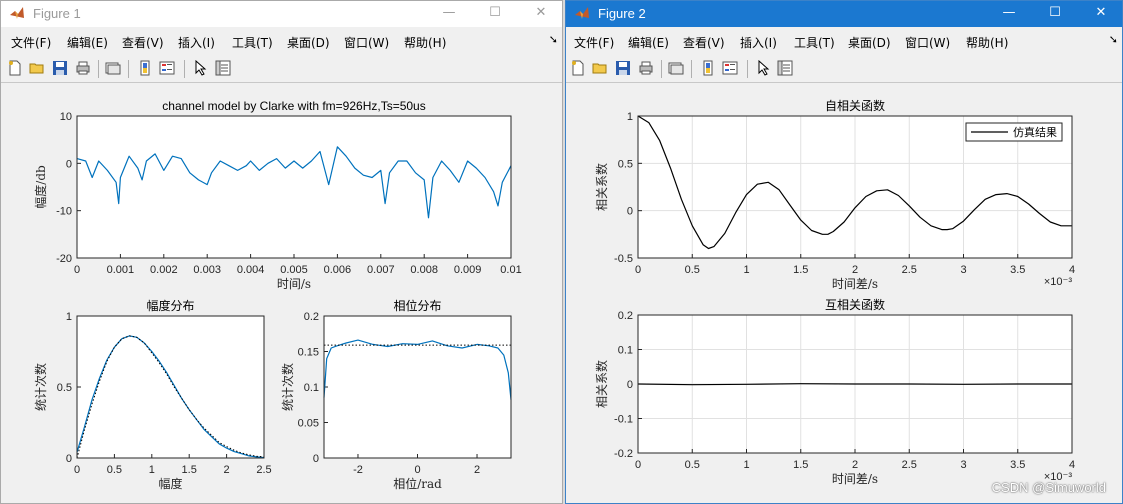 The width and height of the screenshot is (1123, 504). What do you see at coordinates (66, 117) in the screenshot?
I see `y-tick-label: 10` at bounding box center [66, 117].